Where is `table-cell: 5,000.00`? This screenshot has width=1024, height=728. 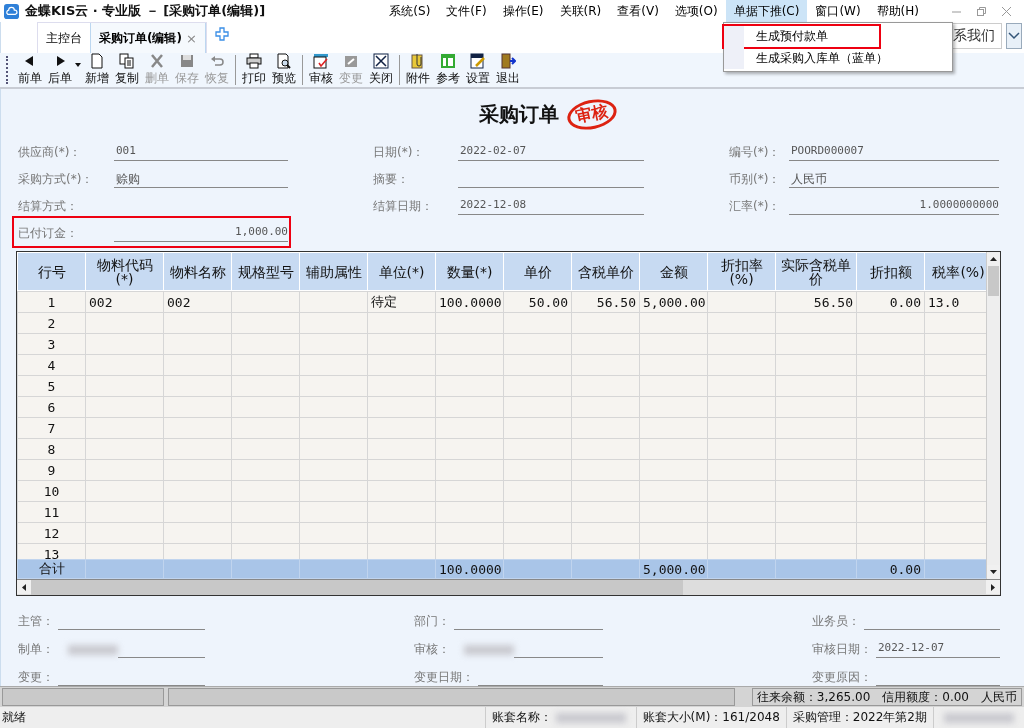 table-cell: 5,000.00 is located at coordinates (673, 302).